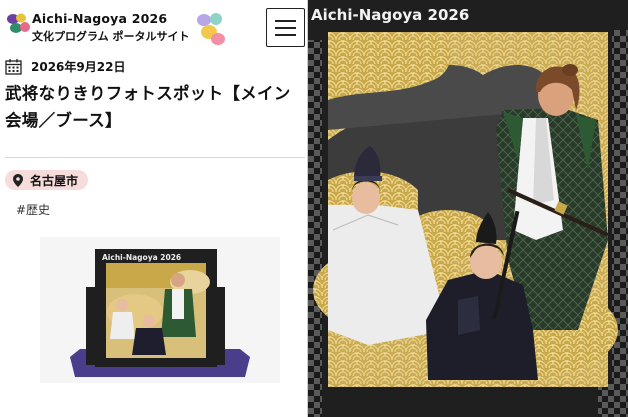 The image size is (628, 417). I want to click on photo-frame-title: Aichi-Nagoya 2026, so click(390, 15).